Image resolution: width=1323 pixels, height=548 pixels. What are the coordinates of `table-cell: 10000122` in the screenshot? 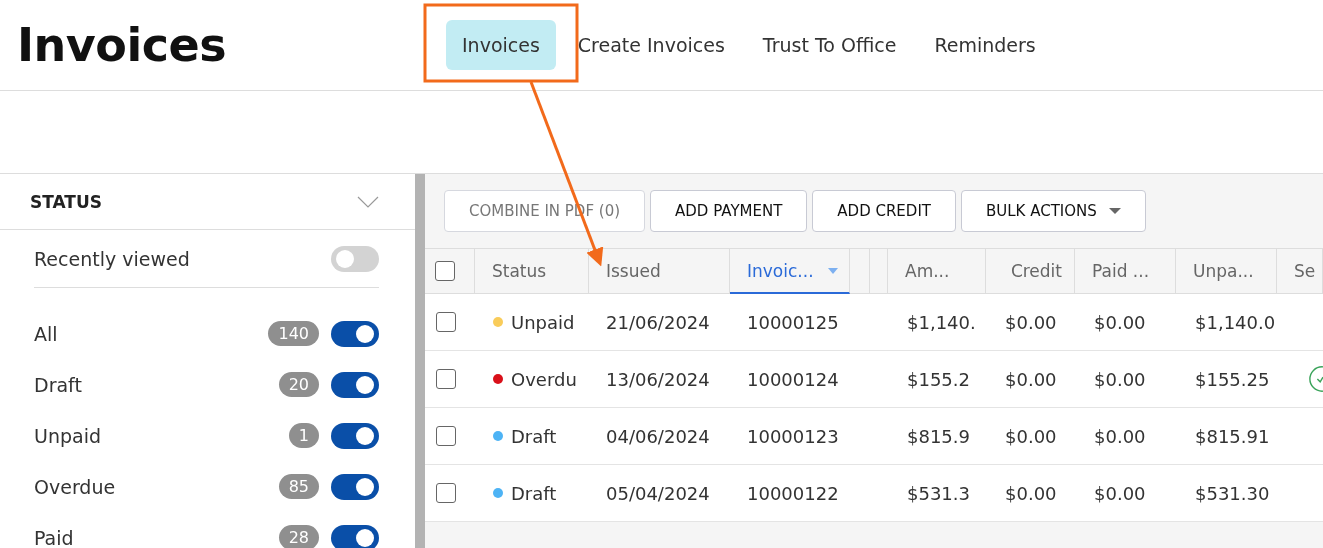 It's located at (790, 493).